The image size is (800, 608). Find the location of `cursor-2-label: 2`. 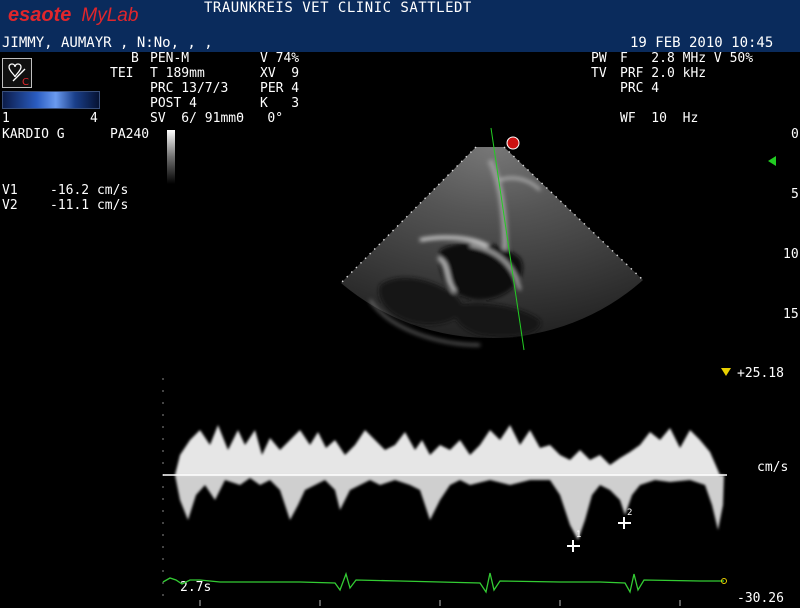

cursor-2-label: 2 is located at coordinates (630, 513).